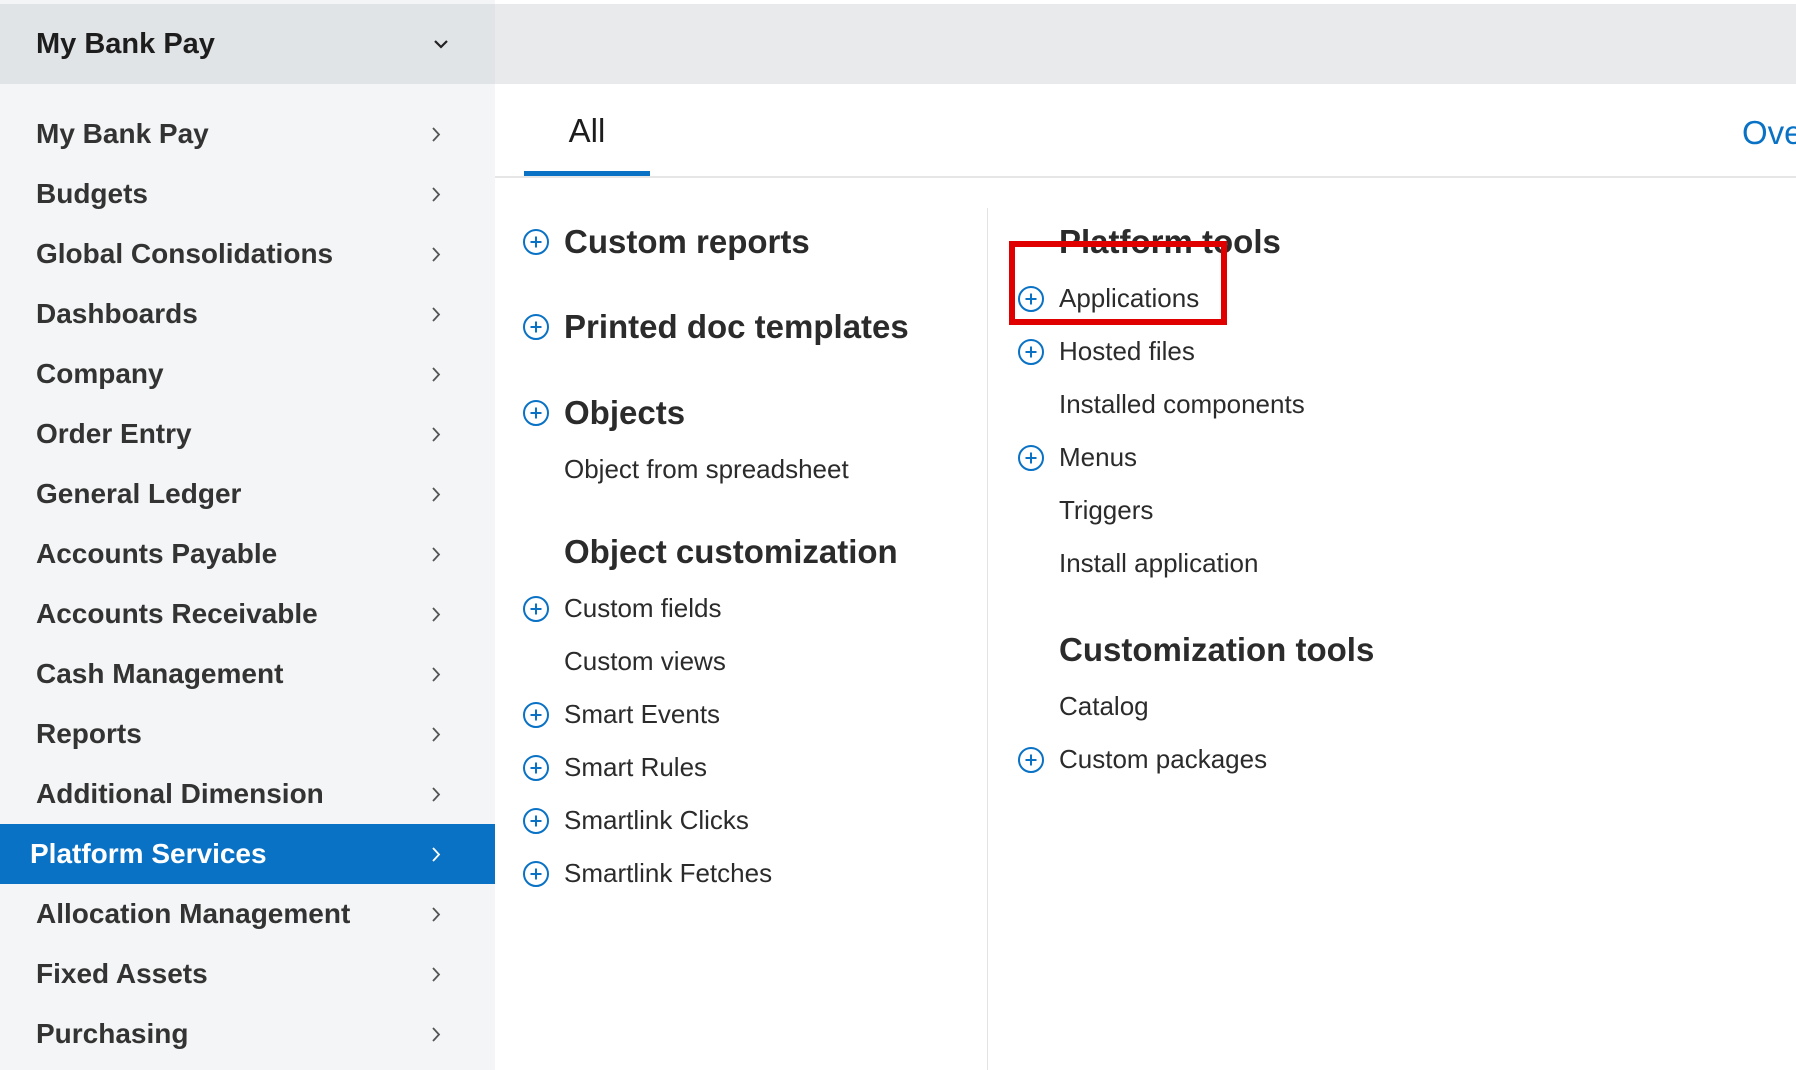 The image size is (1796, 1070). Describe the element at coordinates (987, 639) in the screenshot. I see `column-divider` at that location.